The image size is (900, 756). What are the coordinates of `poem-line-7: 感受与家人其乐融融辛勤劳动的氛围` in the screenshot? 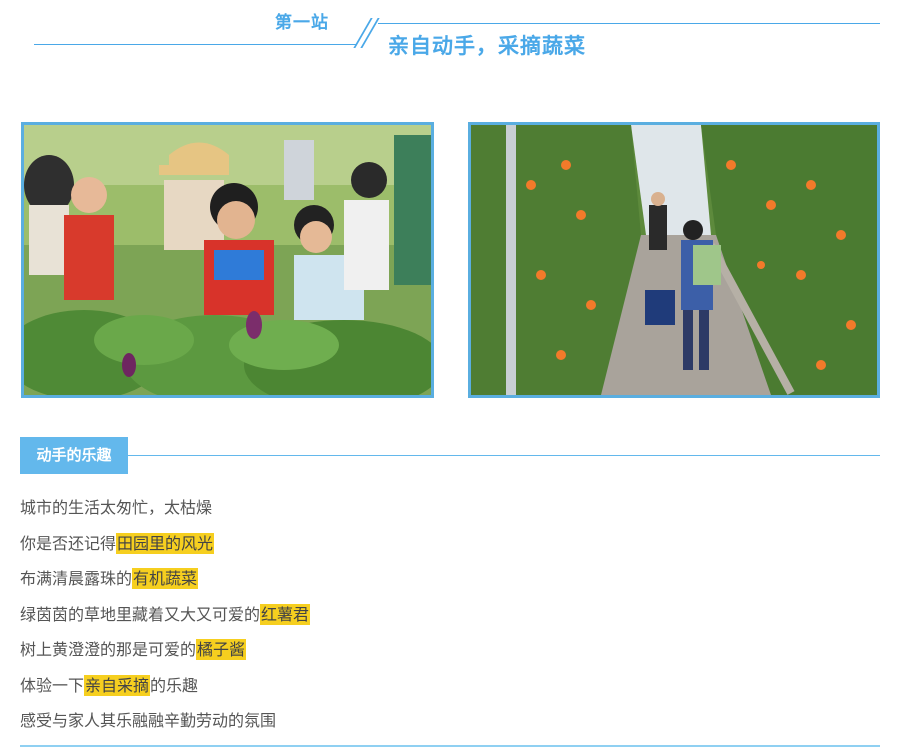 It's located at (450, 726).